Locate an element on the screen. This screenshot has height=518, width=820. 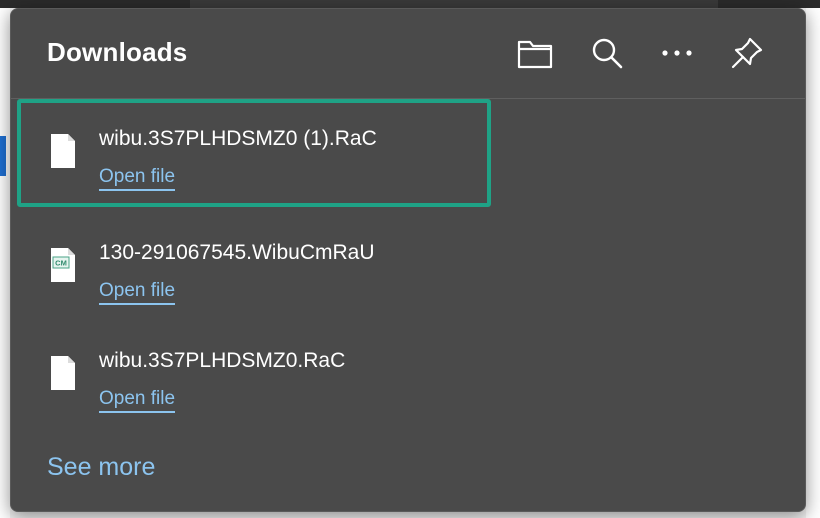
download-file-name: 130-291067545.WibuCmRaU is located at coordinates (237, 252).